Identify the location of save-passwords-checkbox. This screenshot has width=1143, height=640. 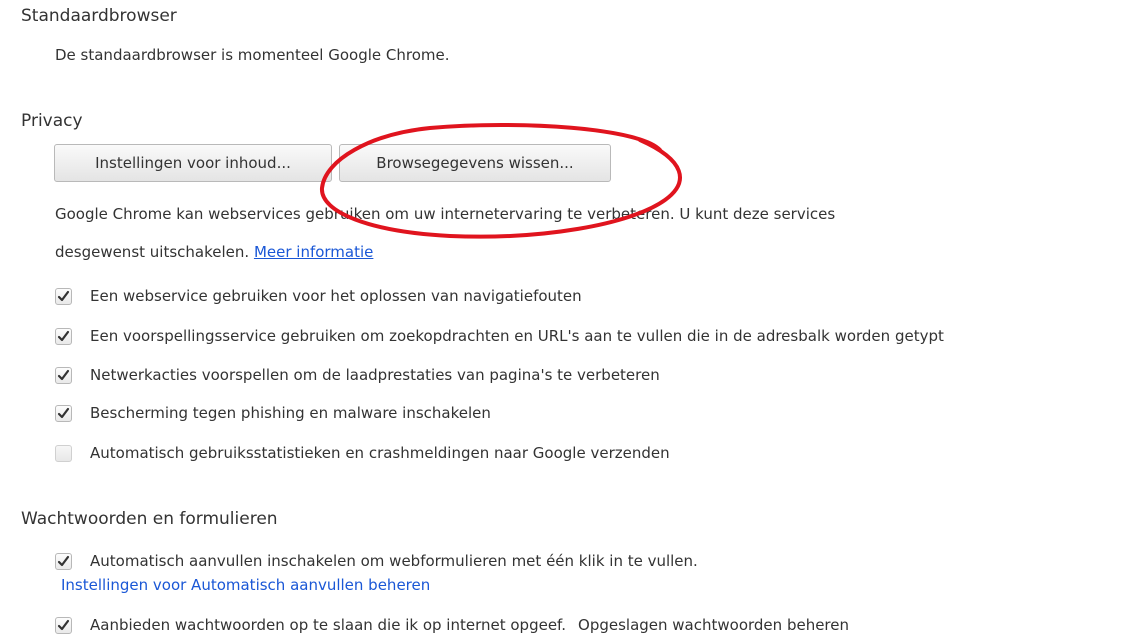
(63, 625).